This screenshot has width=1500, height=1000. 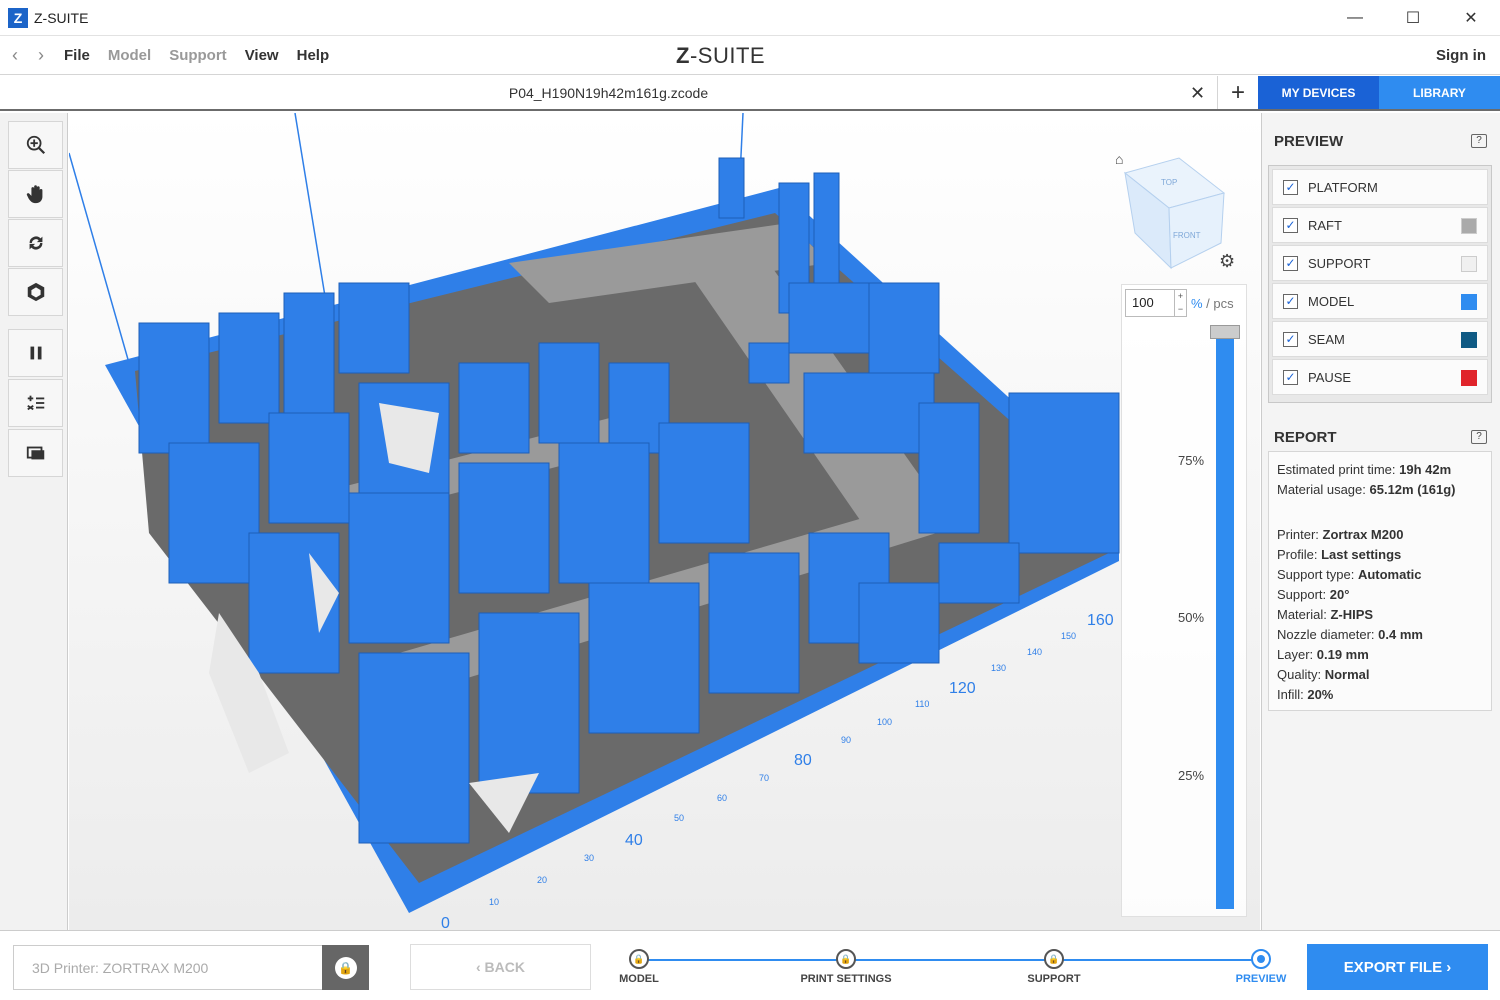 What do you see at coordinates (41, 55) in the screenshot?
I see `forward-arrow-icon: ›` at bounding box center [41, 55].